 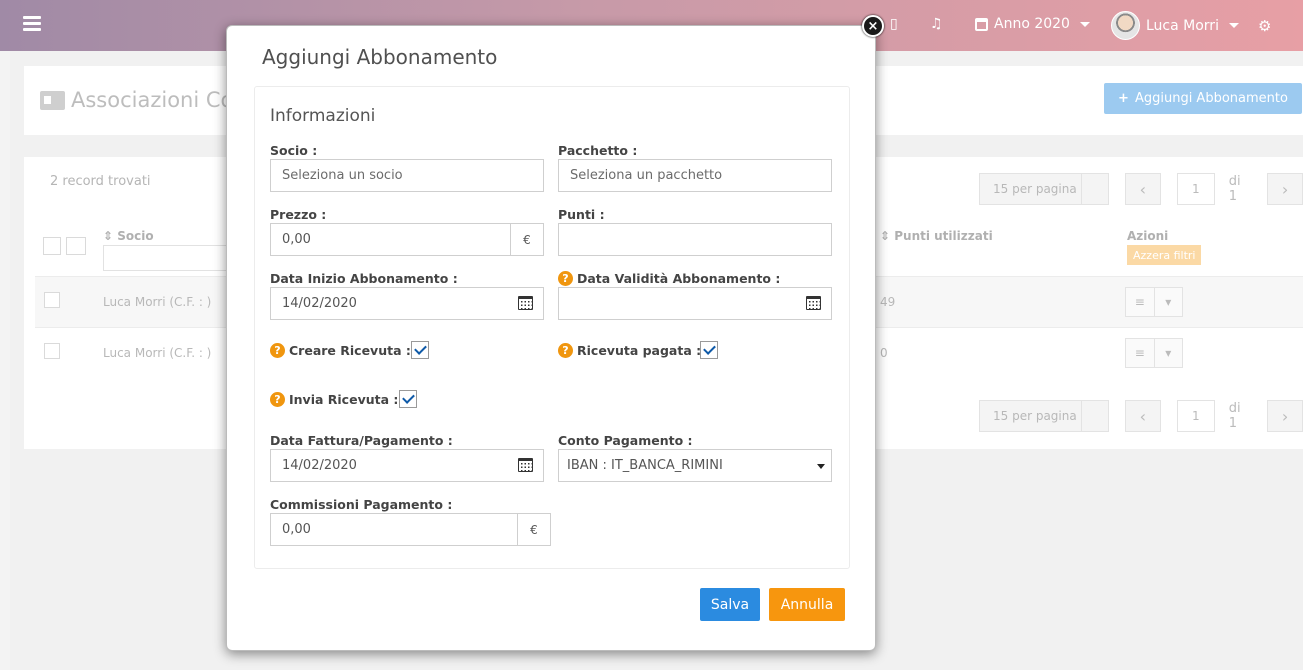 What do you see at coordinates (407, 465) in the screenshot?
I see `data-fattura-input: 14/02/2020` at bounding box center [407, 465].